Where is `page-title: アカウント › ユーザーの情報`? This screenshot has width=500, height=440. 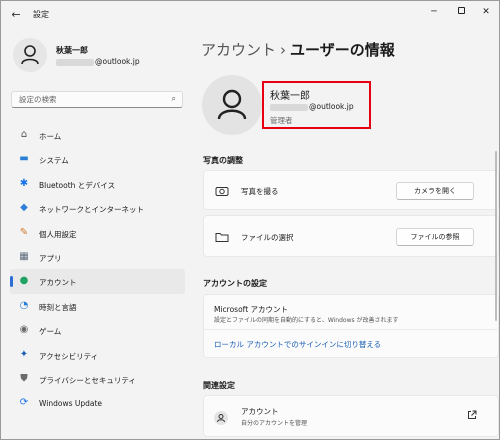 page-title: アカウント › ユーザーの情報 is located at coordinates (298, 49).